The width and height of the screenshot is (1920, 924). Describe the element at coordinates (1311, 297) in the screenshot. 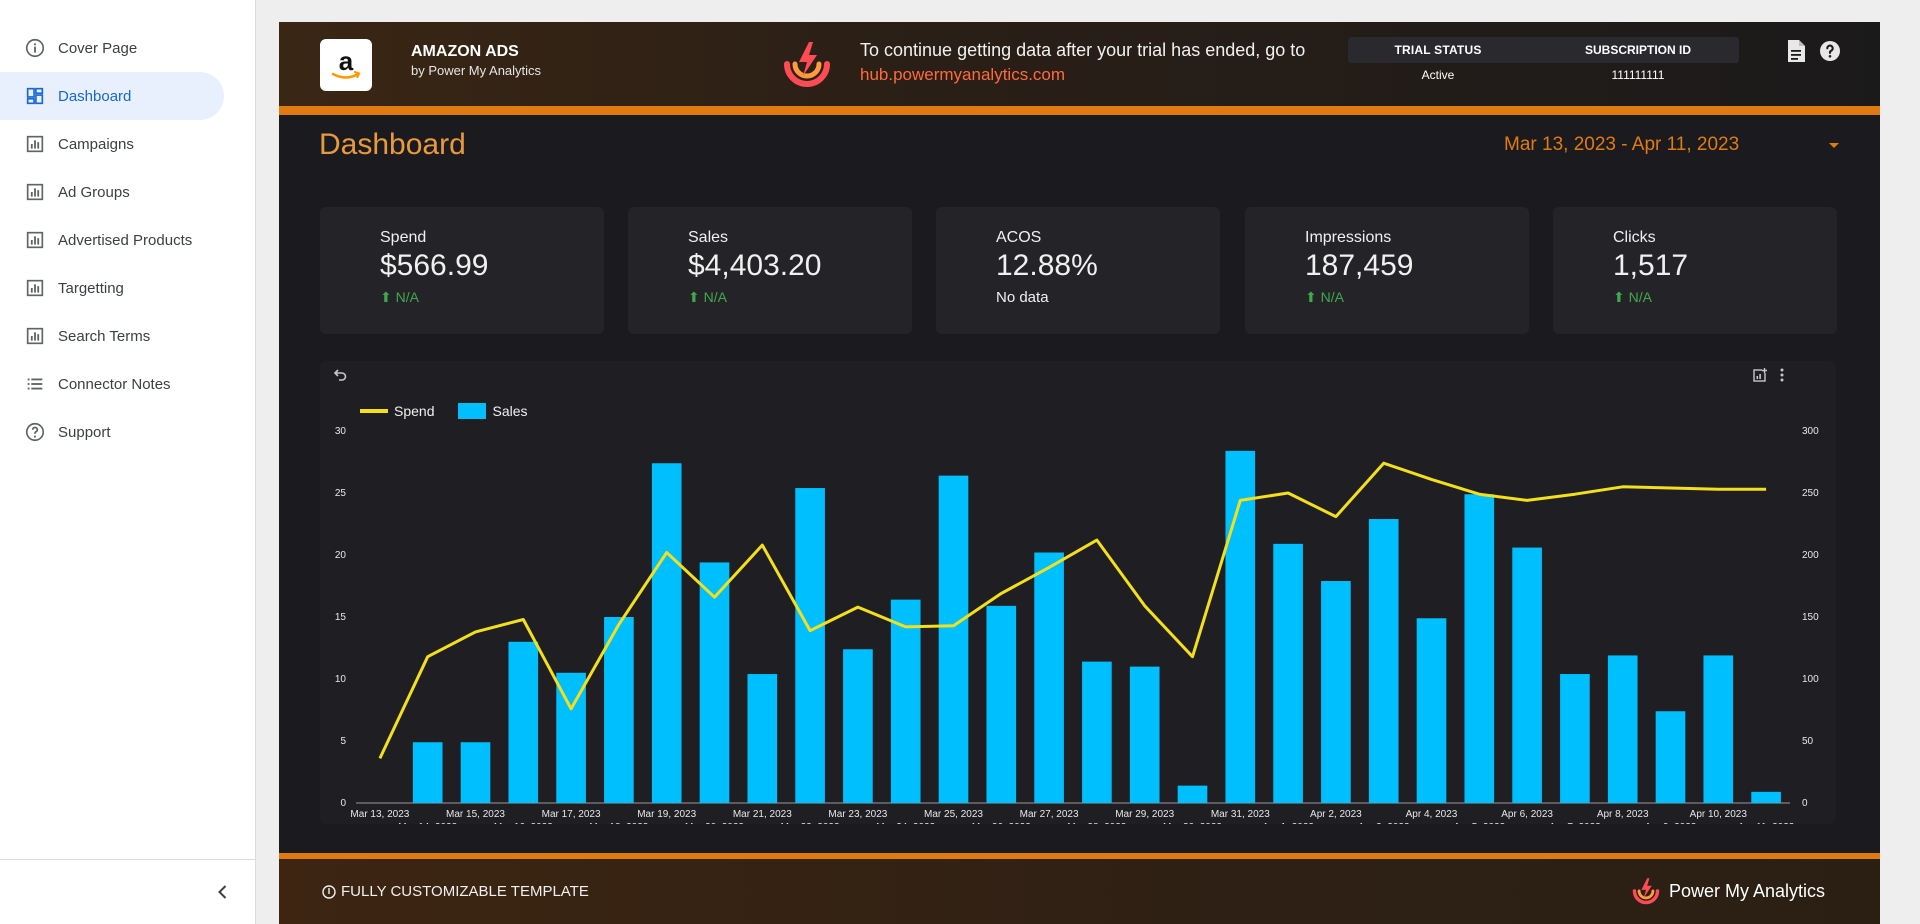

I see `arrow-up-icon: ⬆` at that location.